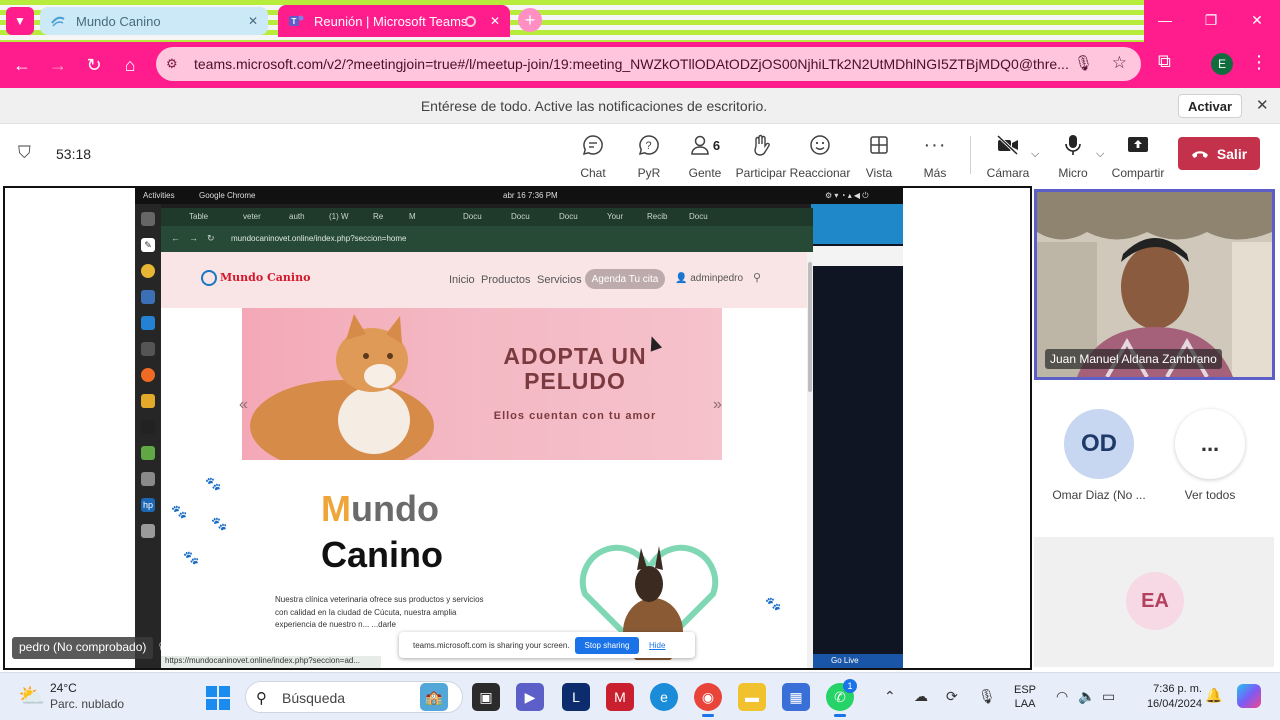  What do you see at coordinates (752, 697) in the screenshot?
I see `file-explorer-icon: ▬` at bounding box center [752, 697].